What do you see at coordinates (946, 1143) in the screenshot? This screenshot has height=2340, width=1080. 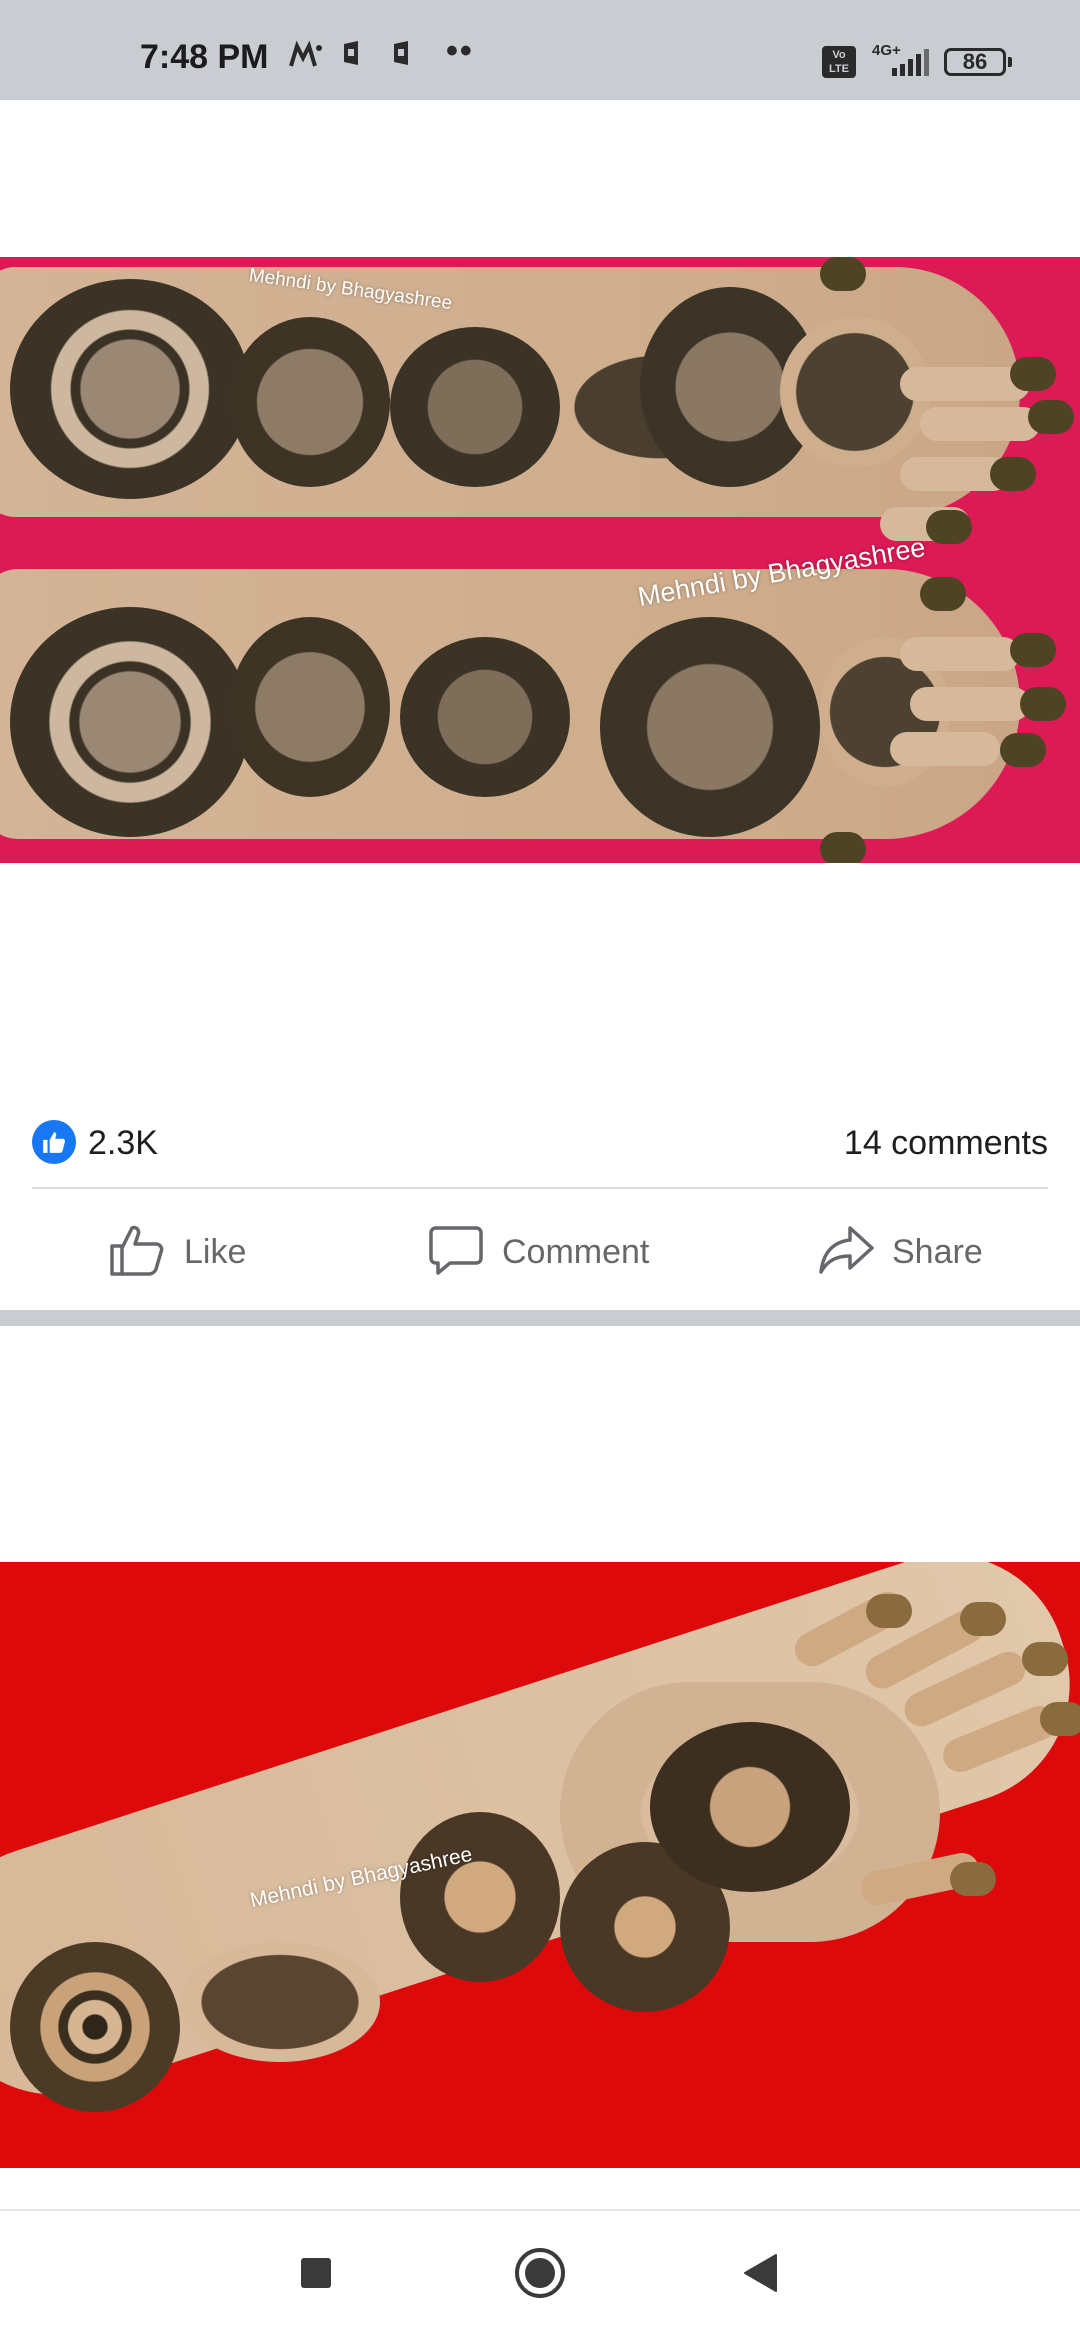 I see `comments-count: 14 comments` at bounding box center [946, 1143].